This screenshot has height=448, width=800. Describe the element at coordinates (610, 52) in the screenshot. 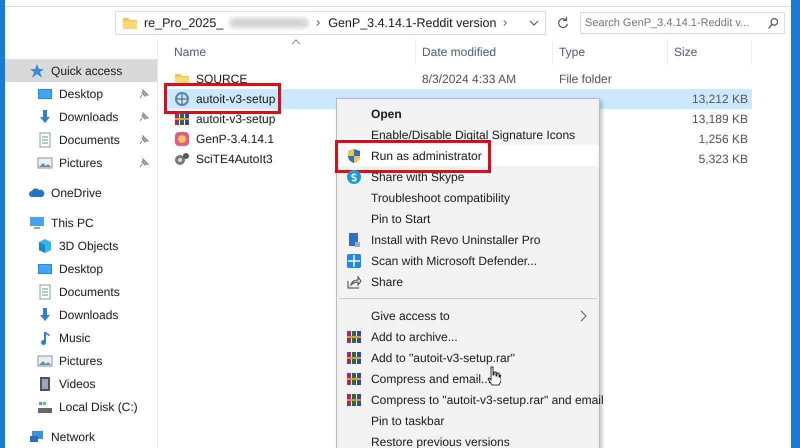

I see `column-header: Type` at that location.